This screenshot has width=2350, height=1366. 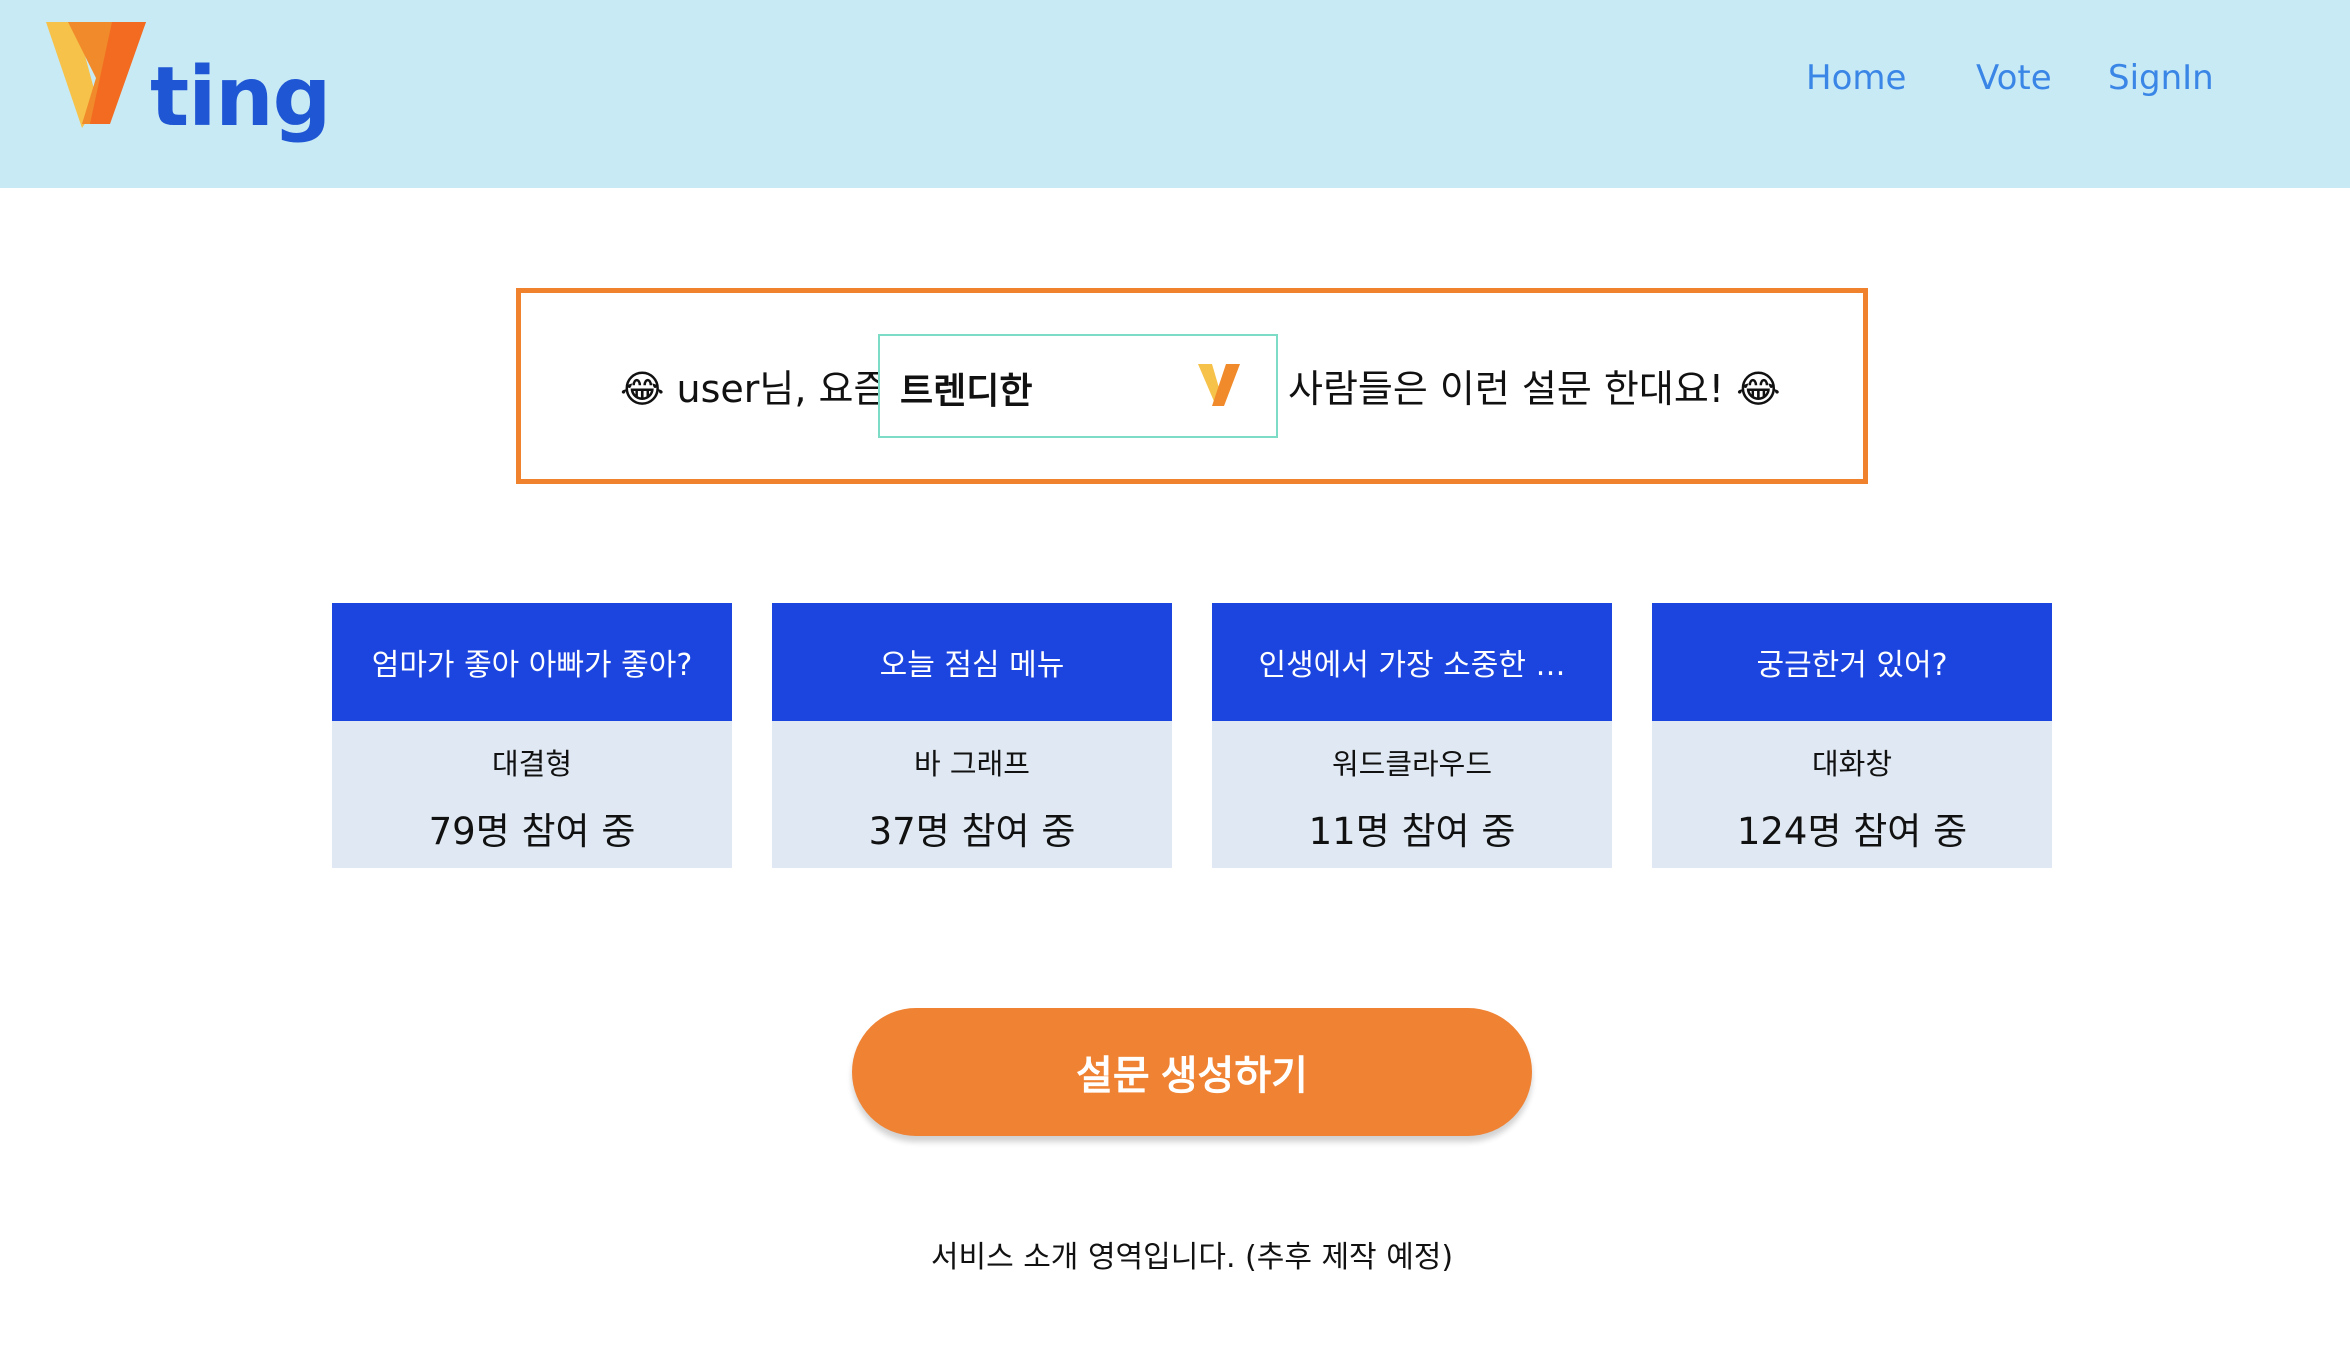 I want to click on trend-select-value: 트렌디한, so click(x=966, y=391).